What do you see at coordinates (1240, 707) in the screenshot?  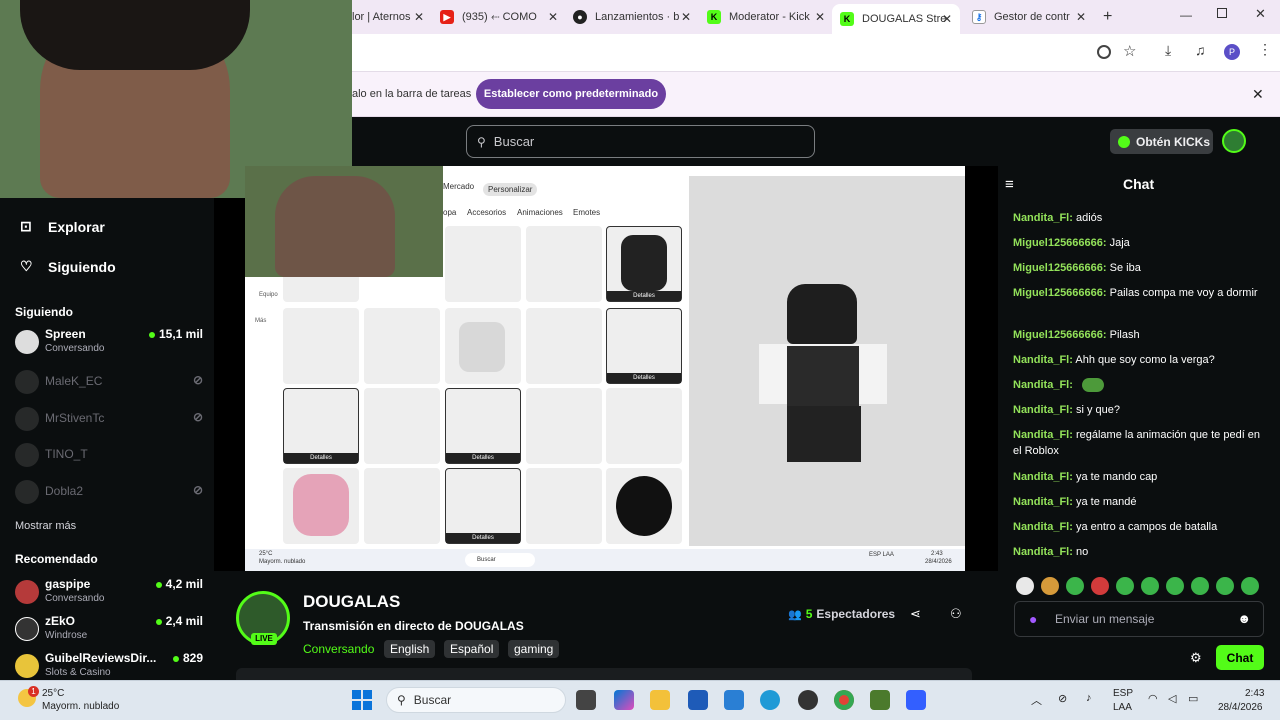 I see `clock-date: 28/4/2026` at bounding box center [1240, 707].